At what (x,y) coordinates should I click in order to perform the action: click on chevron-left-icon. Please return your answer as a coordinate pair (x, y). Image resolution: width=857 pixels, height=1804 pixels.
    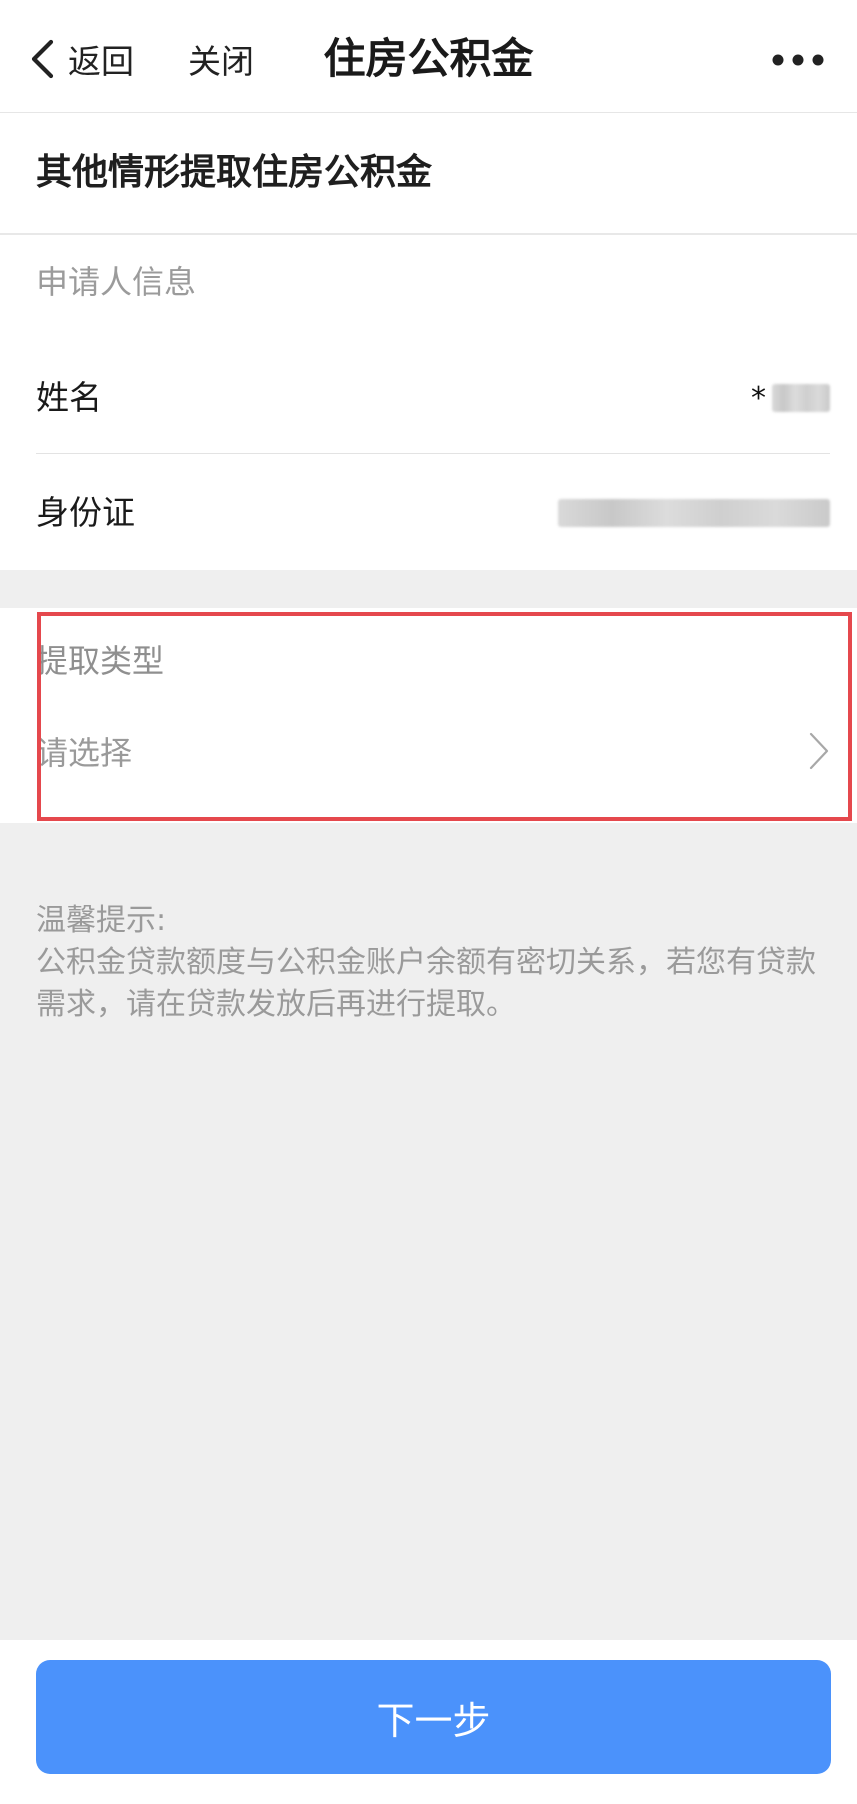
    Looking at the image, I should click on (42, 59).